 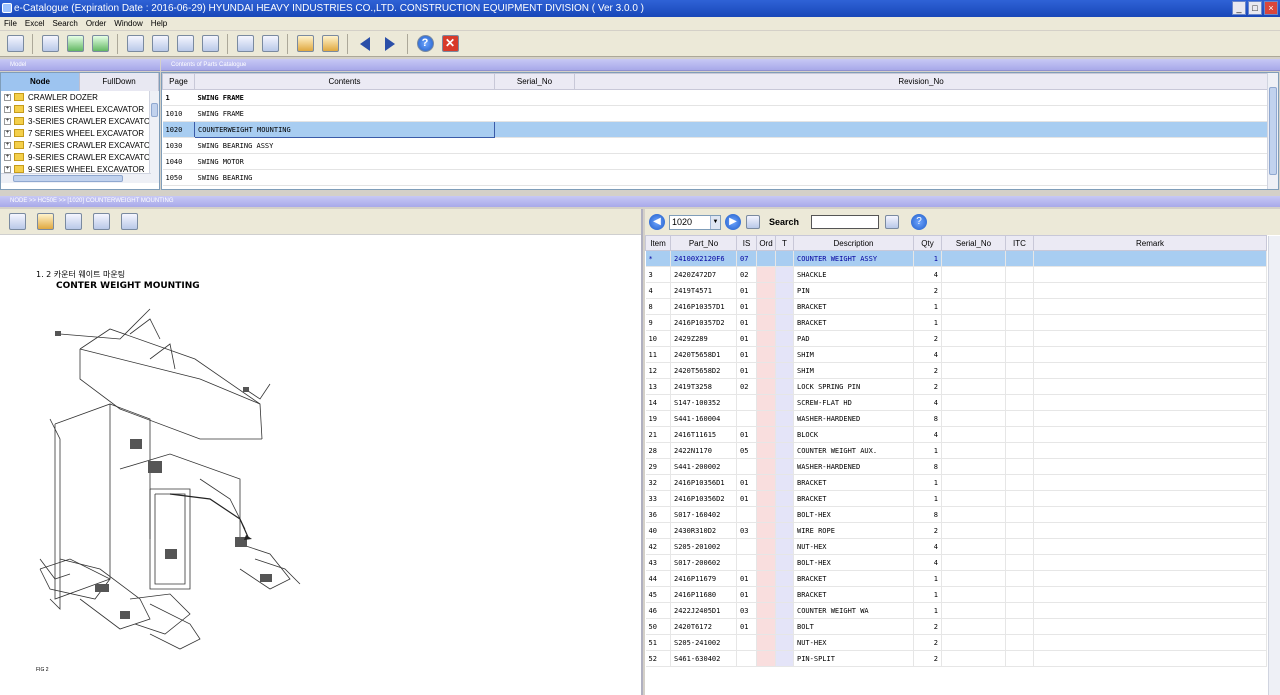 What do you see at coordinates (657, 222) in the screenshot?
I see `previous-page-button: ◀` at bounding box center [657, 222].